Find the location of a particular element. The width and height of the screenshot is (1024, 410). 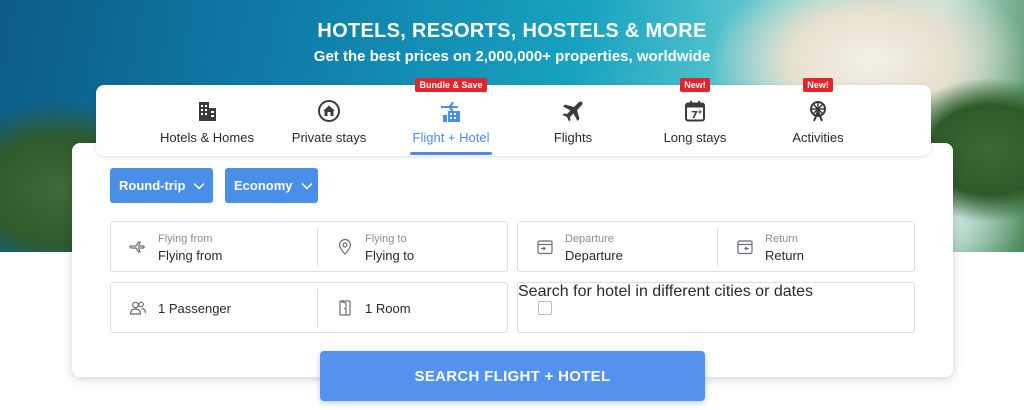

trip-type-value: Round-trip is located at coordinates (152, 185).